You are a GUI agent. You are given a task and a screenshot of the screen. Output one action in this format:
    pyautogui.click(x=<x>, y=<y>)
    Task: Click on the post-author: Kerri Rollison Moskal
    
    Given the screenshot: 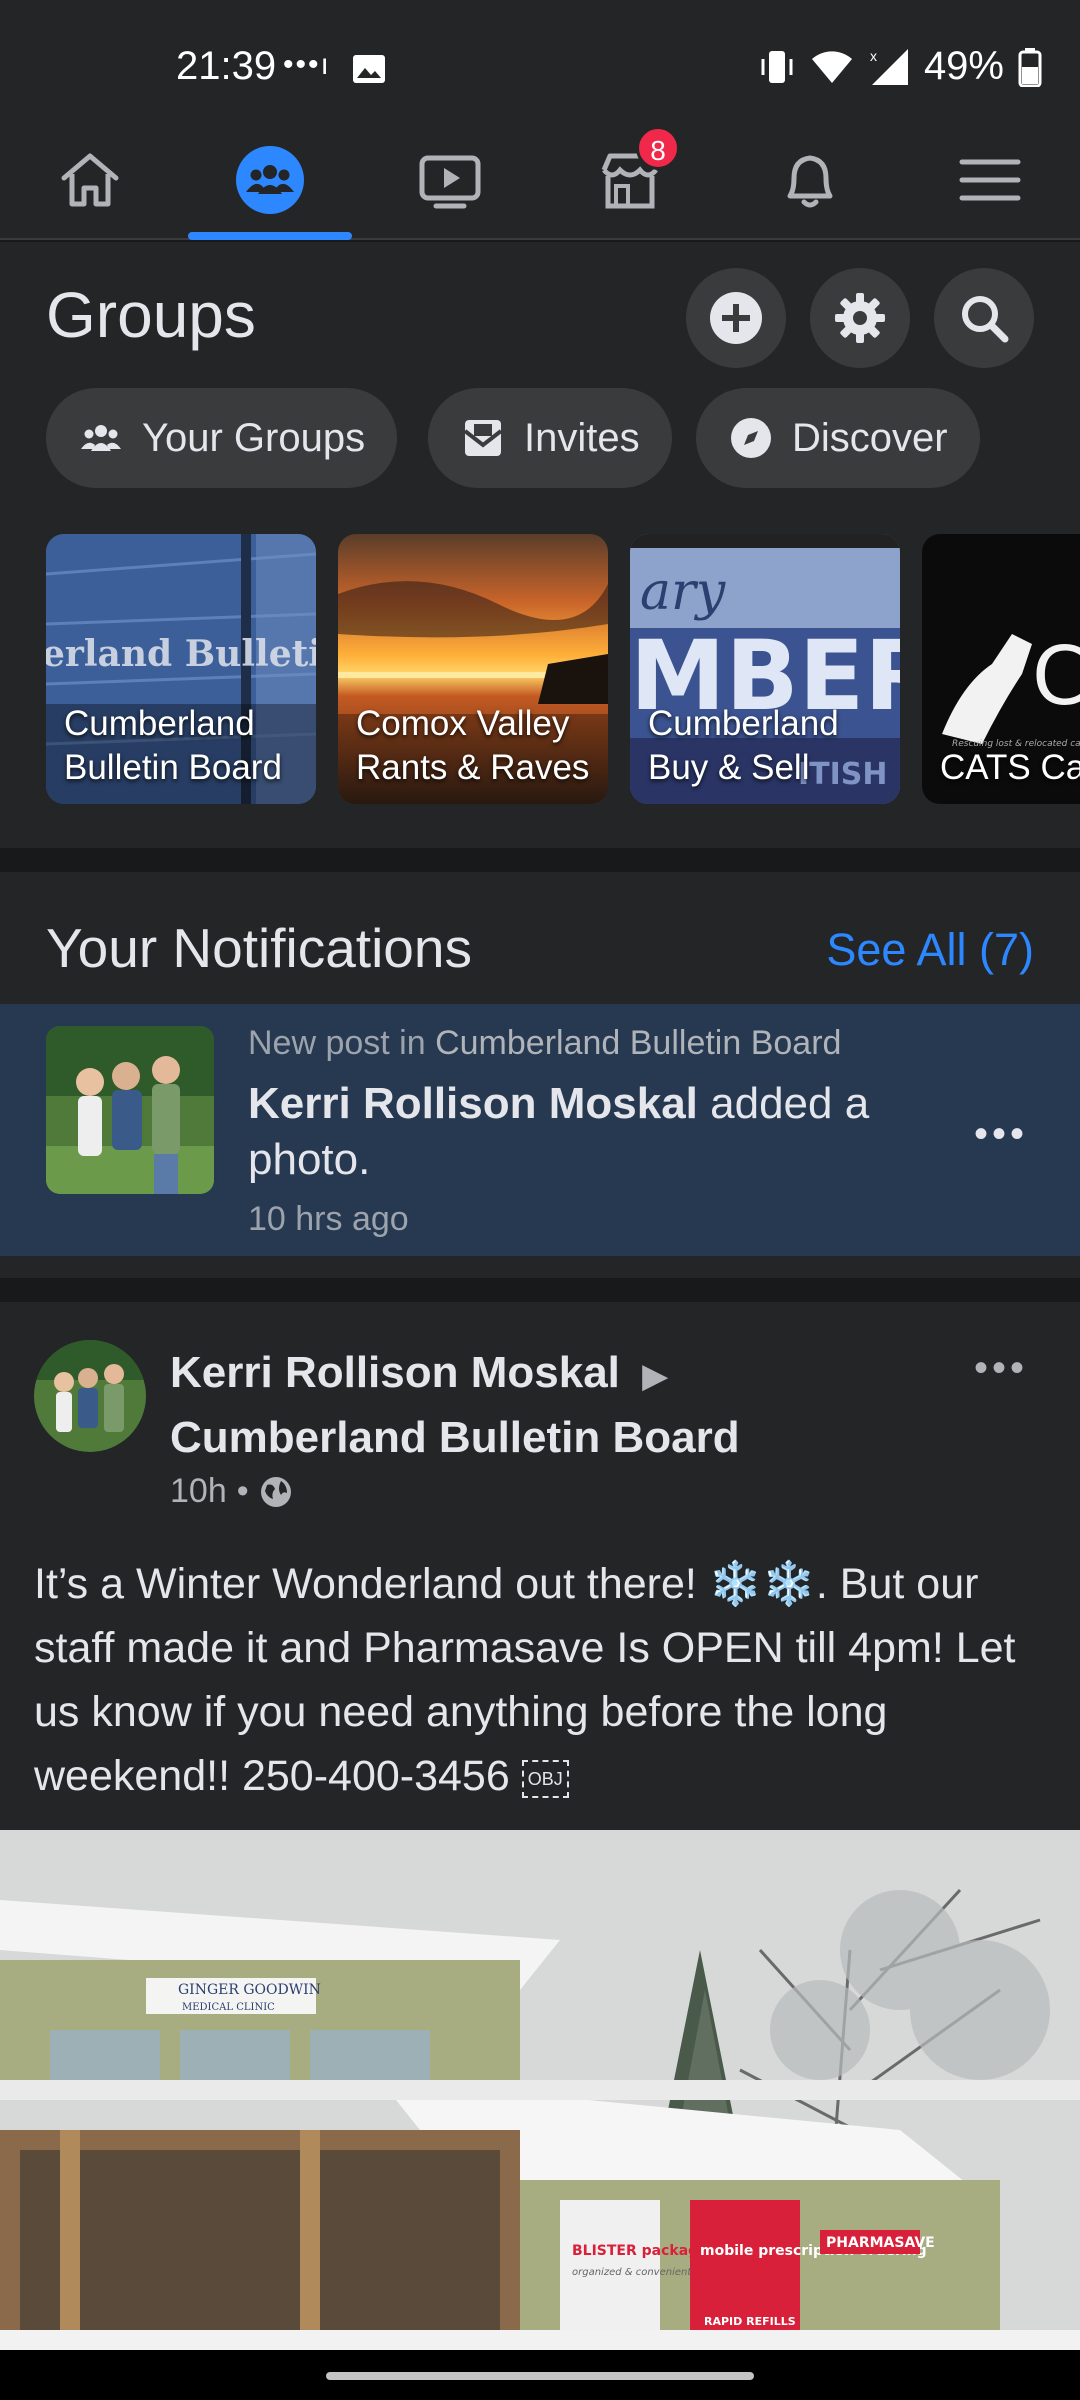 What is the action you would take?
    pyautogui.click(x=395, y=1372)
    